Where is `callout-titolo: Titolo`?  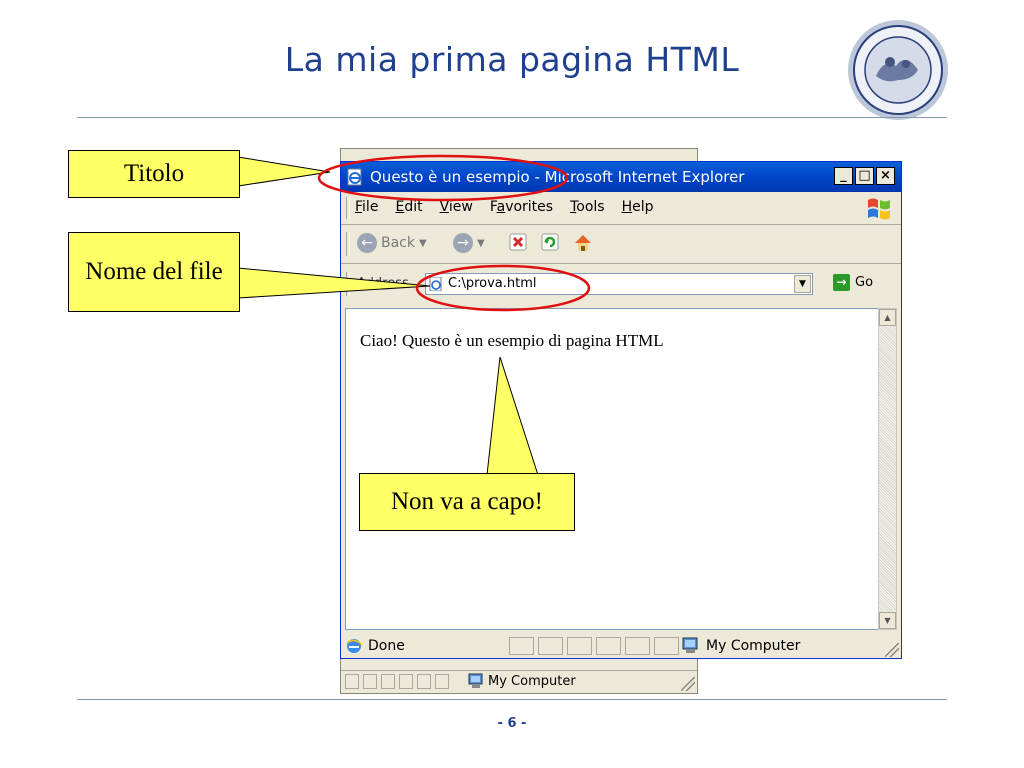 callout-titolo: Titolo is located at coordinates (154, 174).